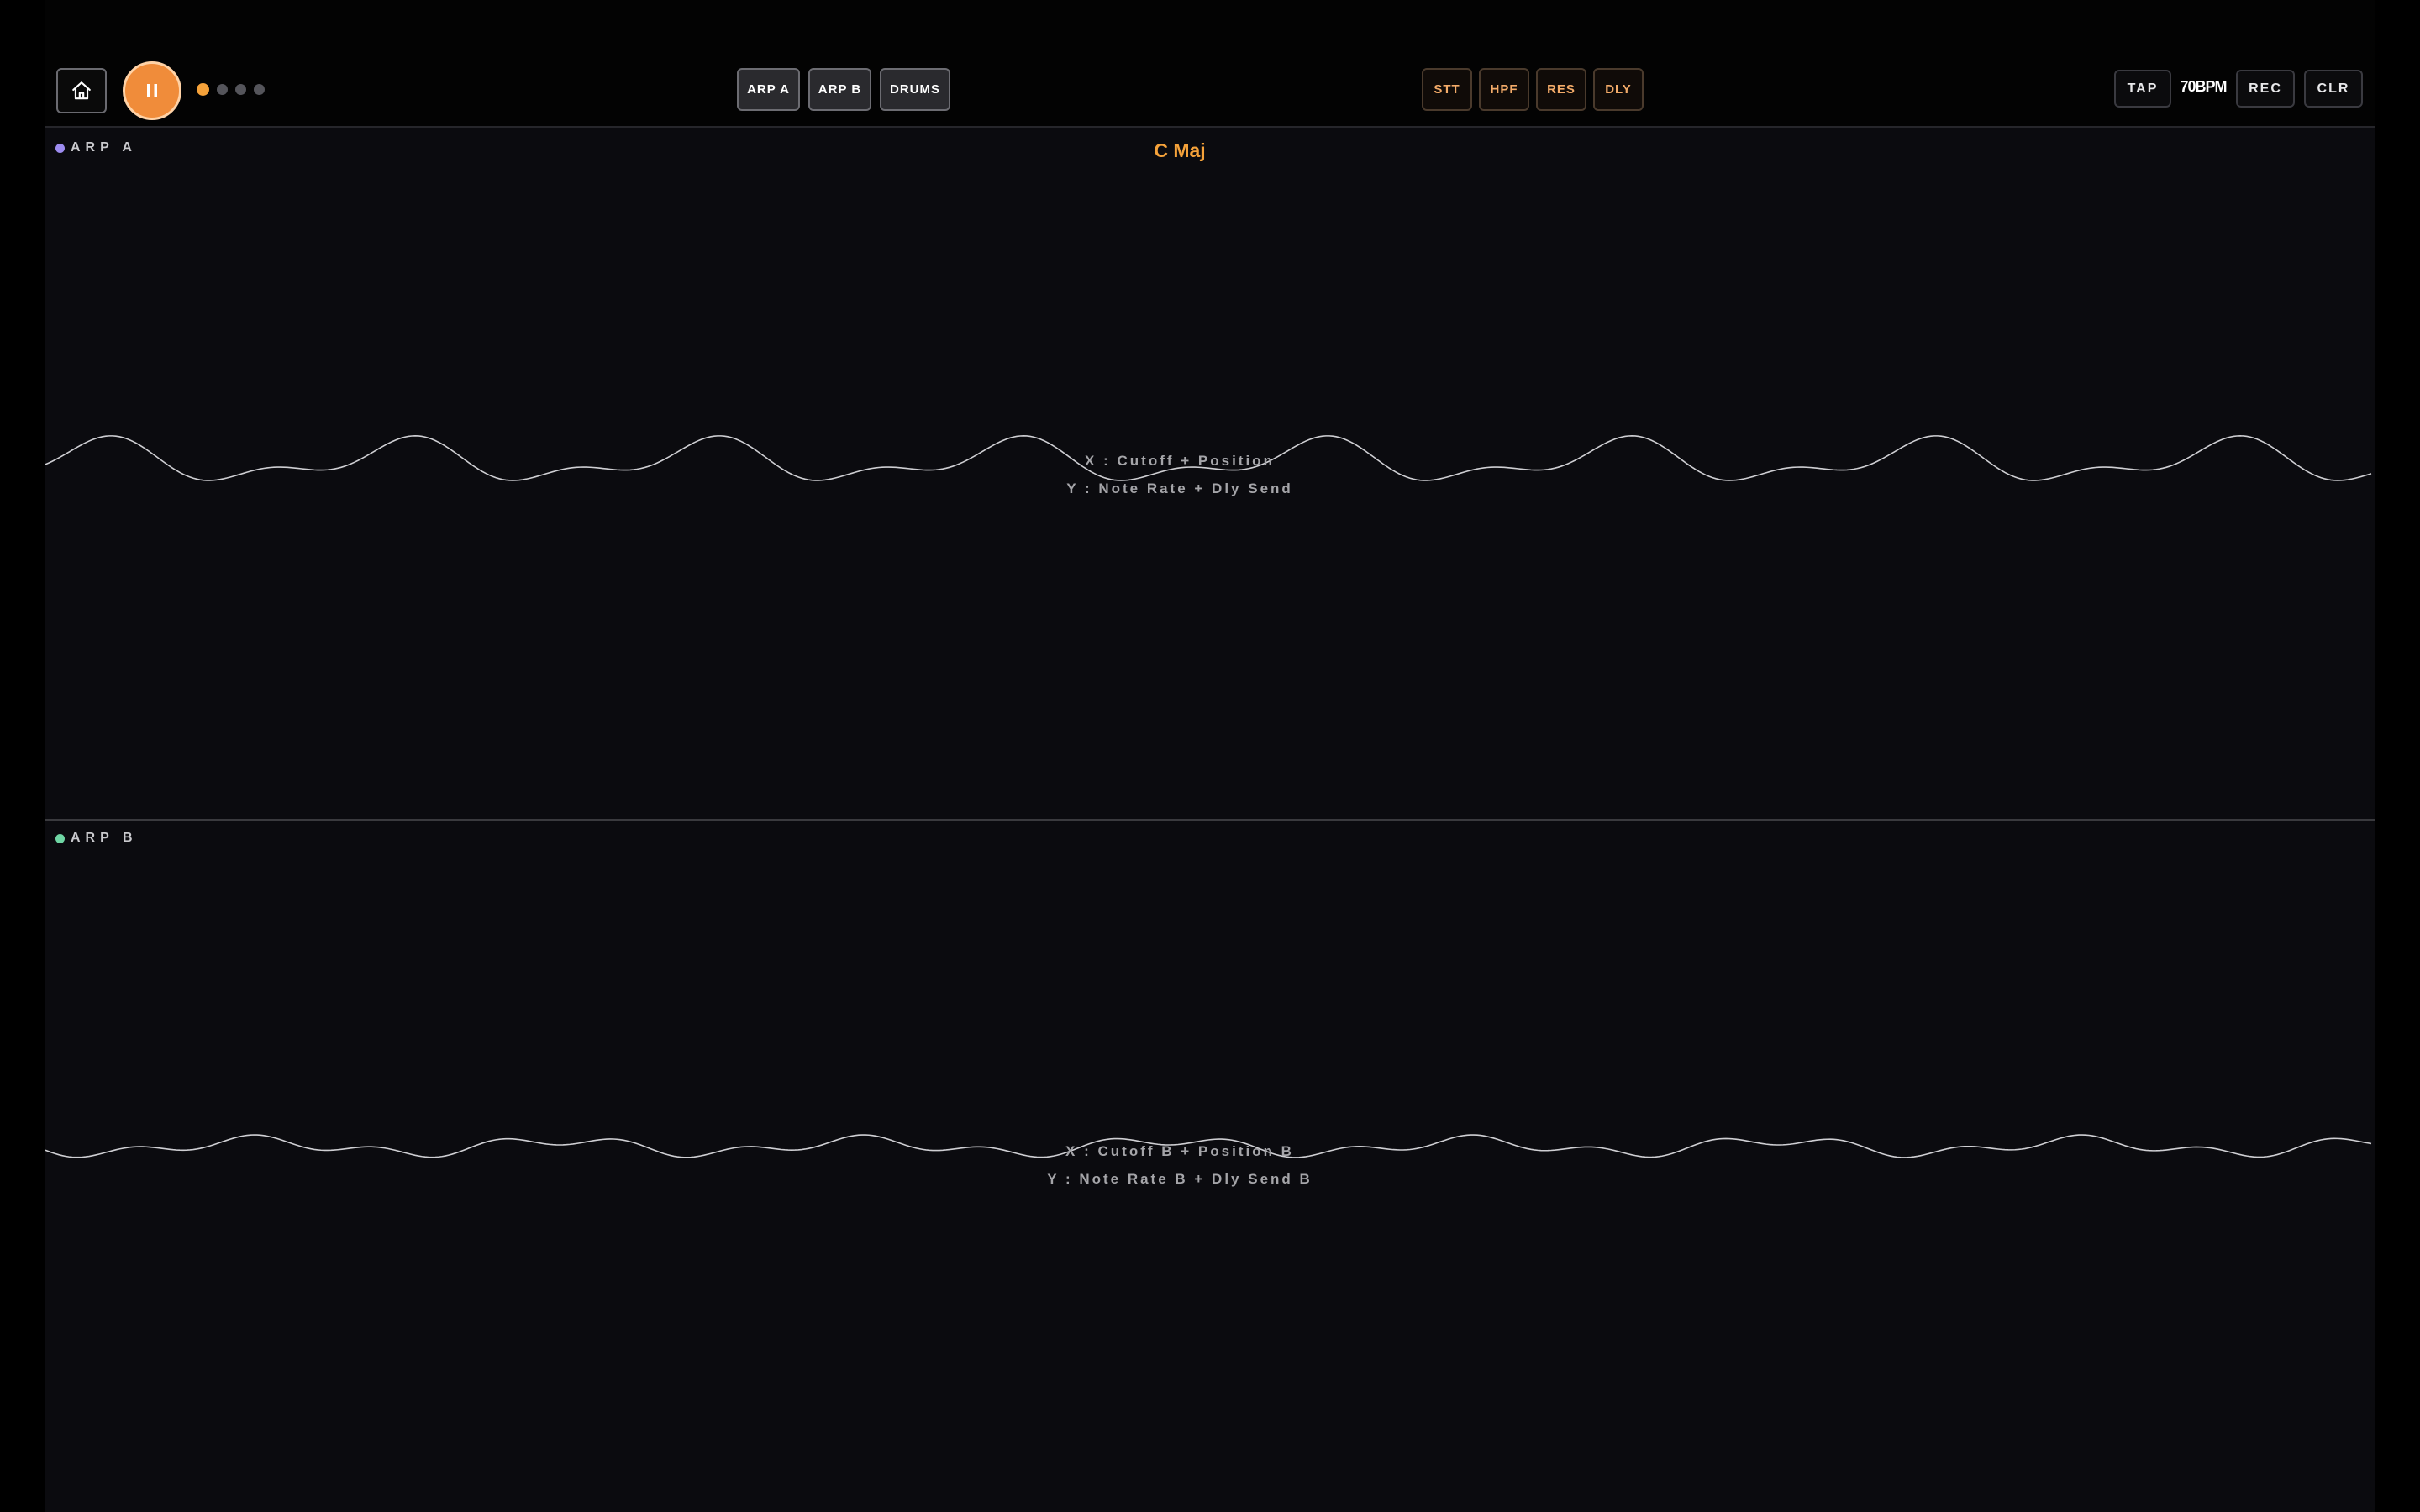 This screenshot has height=1512, width=2420. Describe the element at coordinates (768, 89) in the screenshot. I see `track-button-arp-a: ARP A` at that location.